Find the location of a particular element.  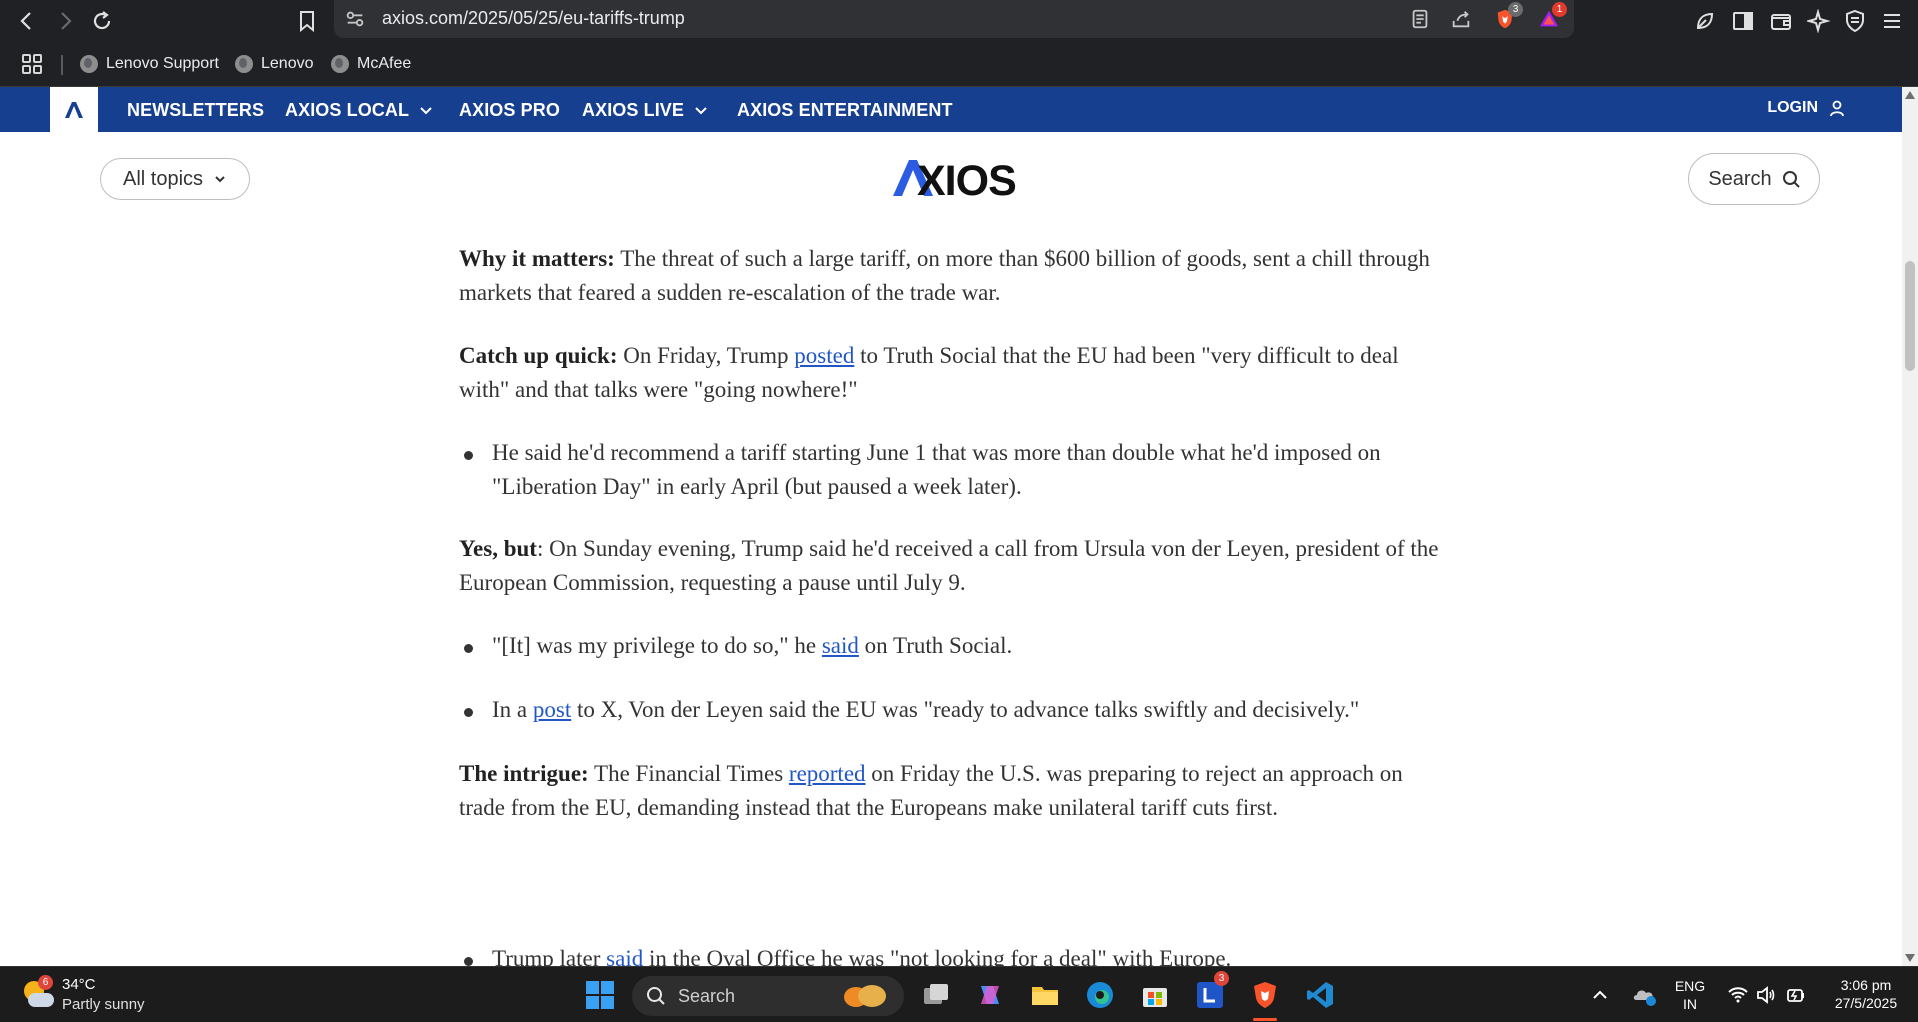

weather-badge: 6 is located at coordinates (45, 982).